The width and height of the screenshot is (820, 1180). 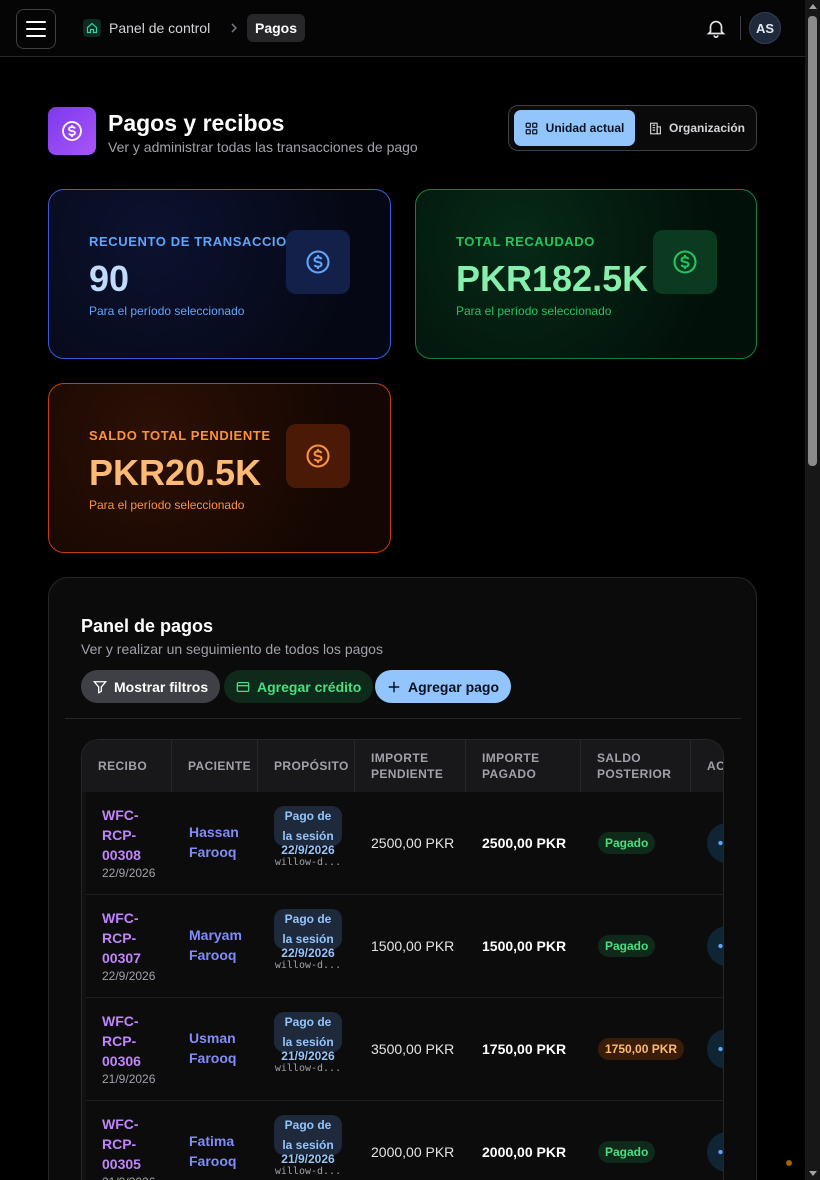 I want to click on stat-value: 90, so click(x=109, y=278).